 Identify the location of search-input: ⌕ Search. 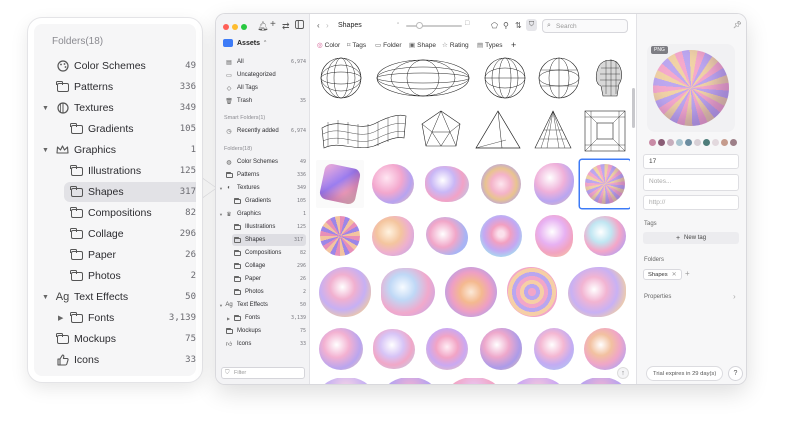
(585, 26).